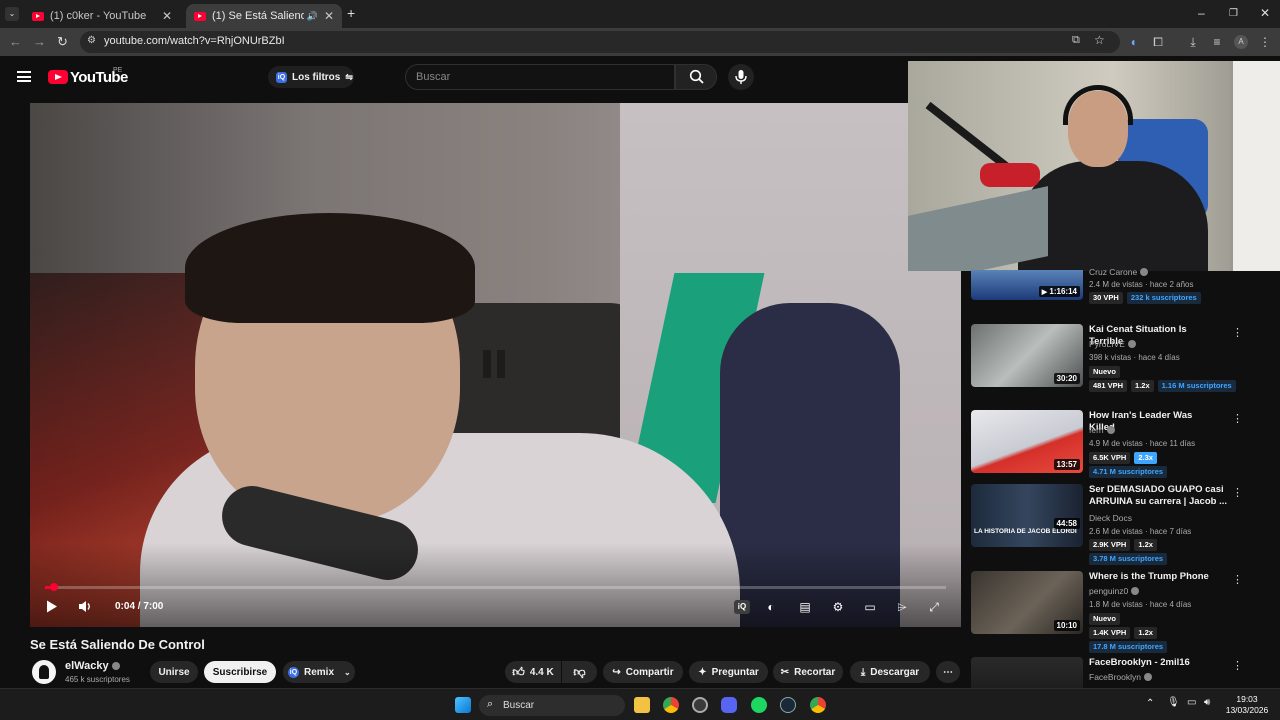 The width and height of the screenshot is (1280, 720). I want to click on channel-name: PyroLIVE, so click(1112, 344).